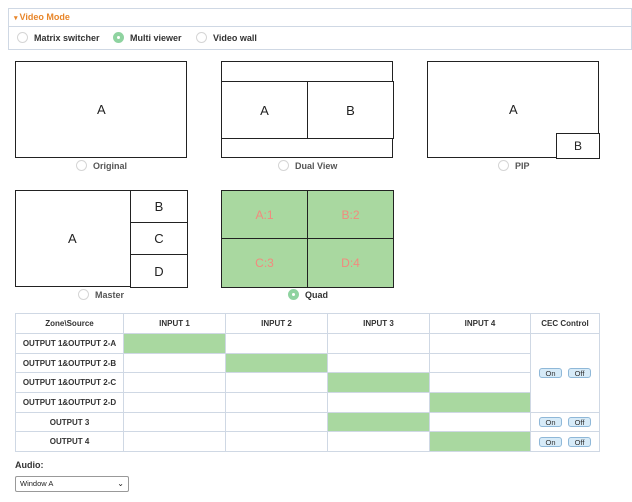 The width and height of the screenshot is (632, 502). Describe the element at coordinates (316, 166) in the screenshot. I see `layout-label: Dual View` at that location.